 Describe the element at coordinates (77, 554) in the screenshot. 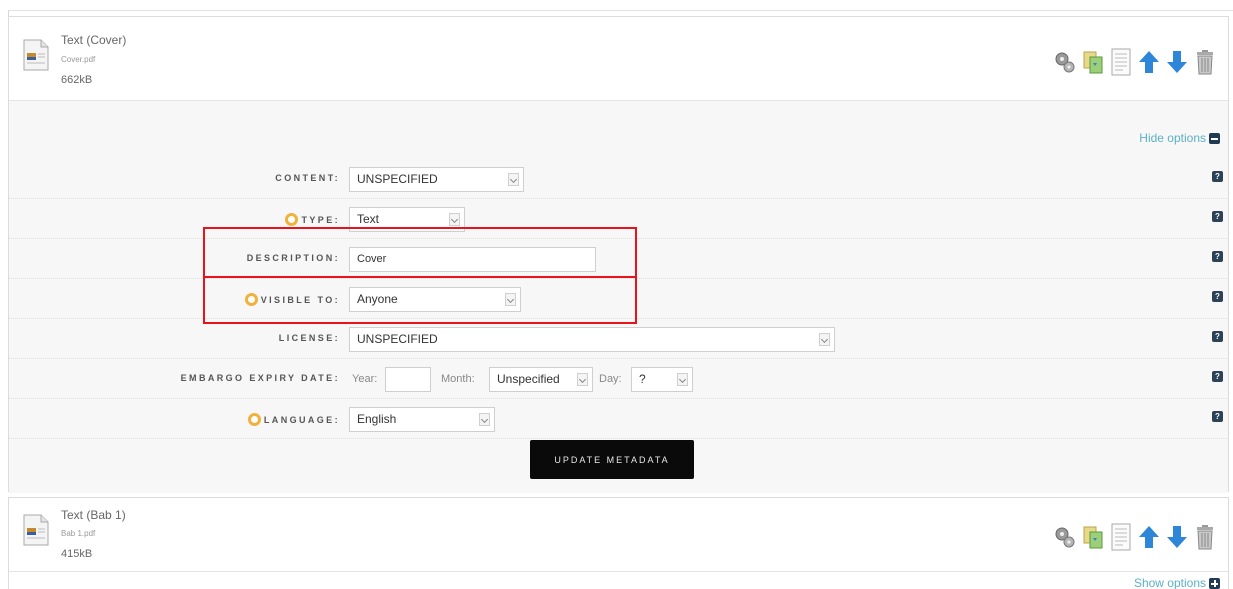

I see `file-size: 415kB` at that location.